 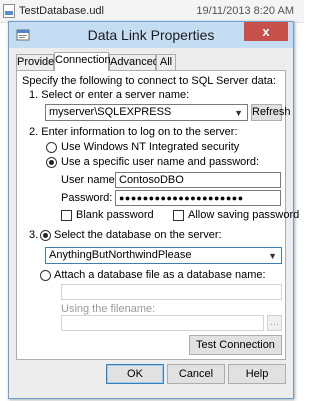 I want to click on background-filename: TestDatabase.udl, so click(x=61, y=11).